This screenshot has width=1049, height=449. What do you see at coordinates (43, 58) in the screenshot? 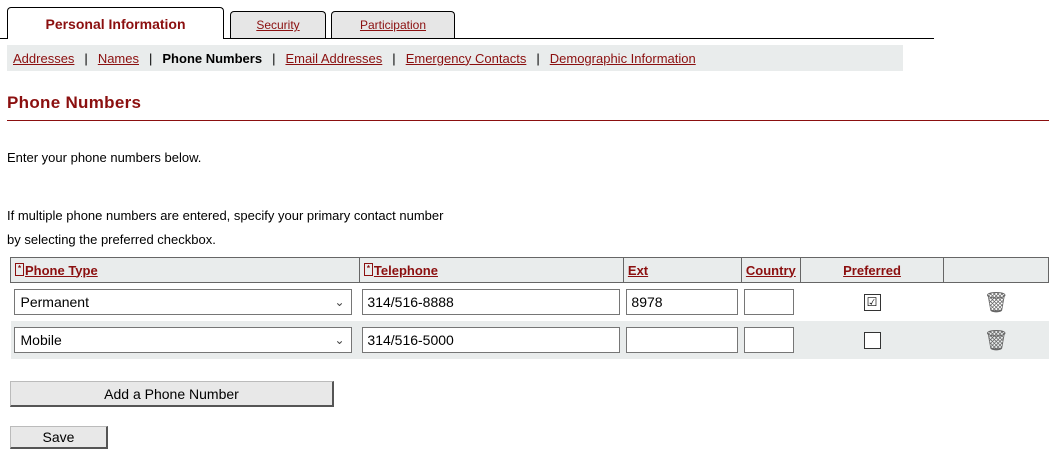
I see `subnav-addresses-link: Addresses` at bounding box center [43, 58].